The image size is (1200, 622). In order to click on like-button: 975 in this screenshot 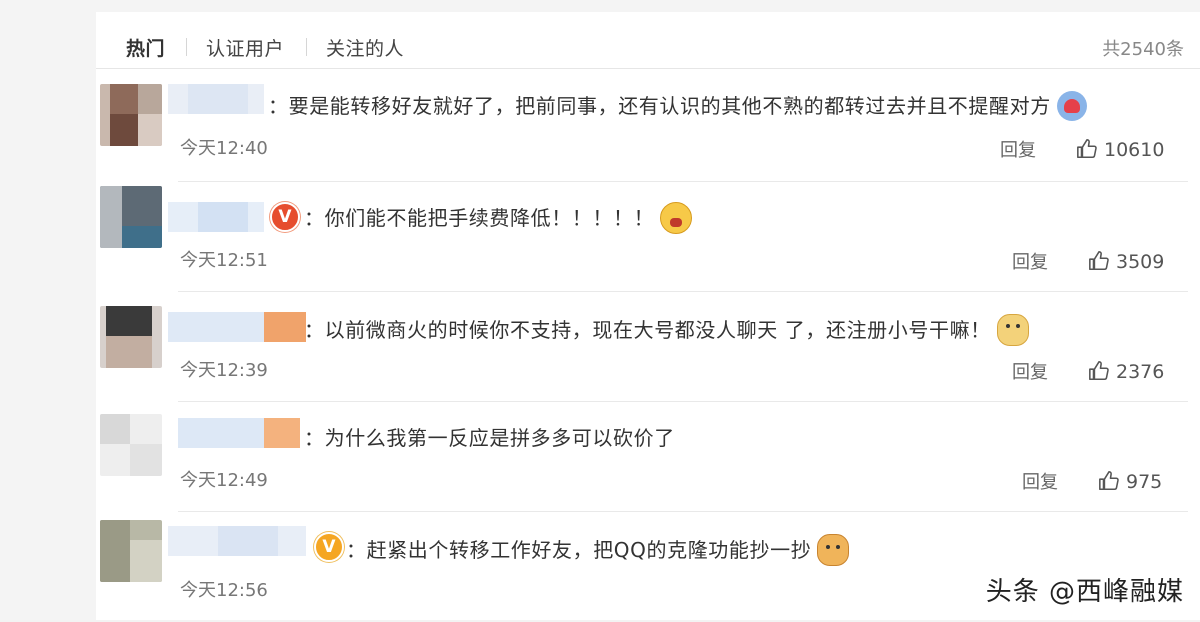, I will do `click(1130, 481)`.